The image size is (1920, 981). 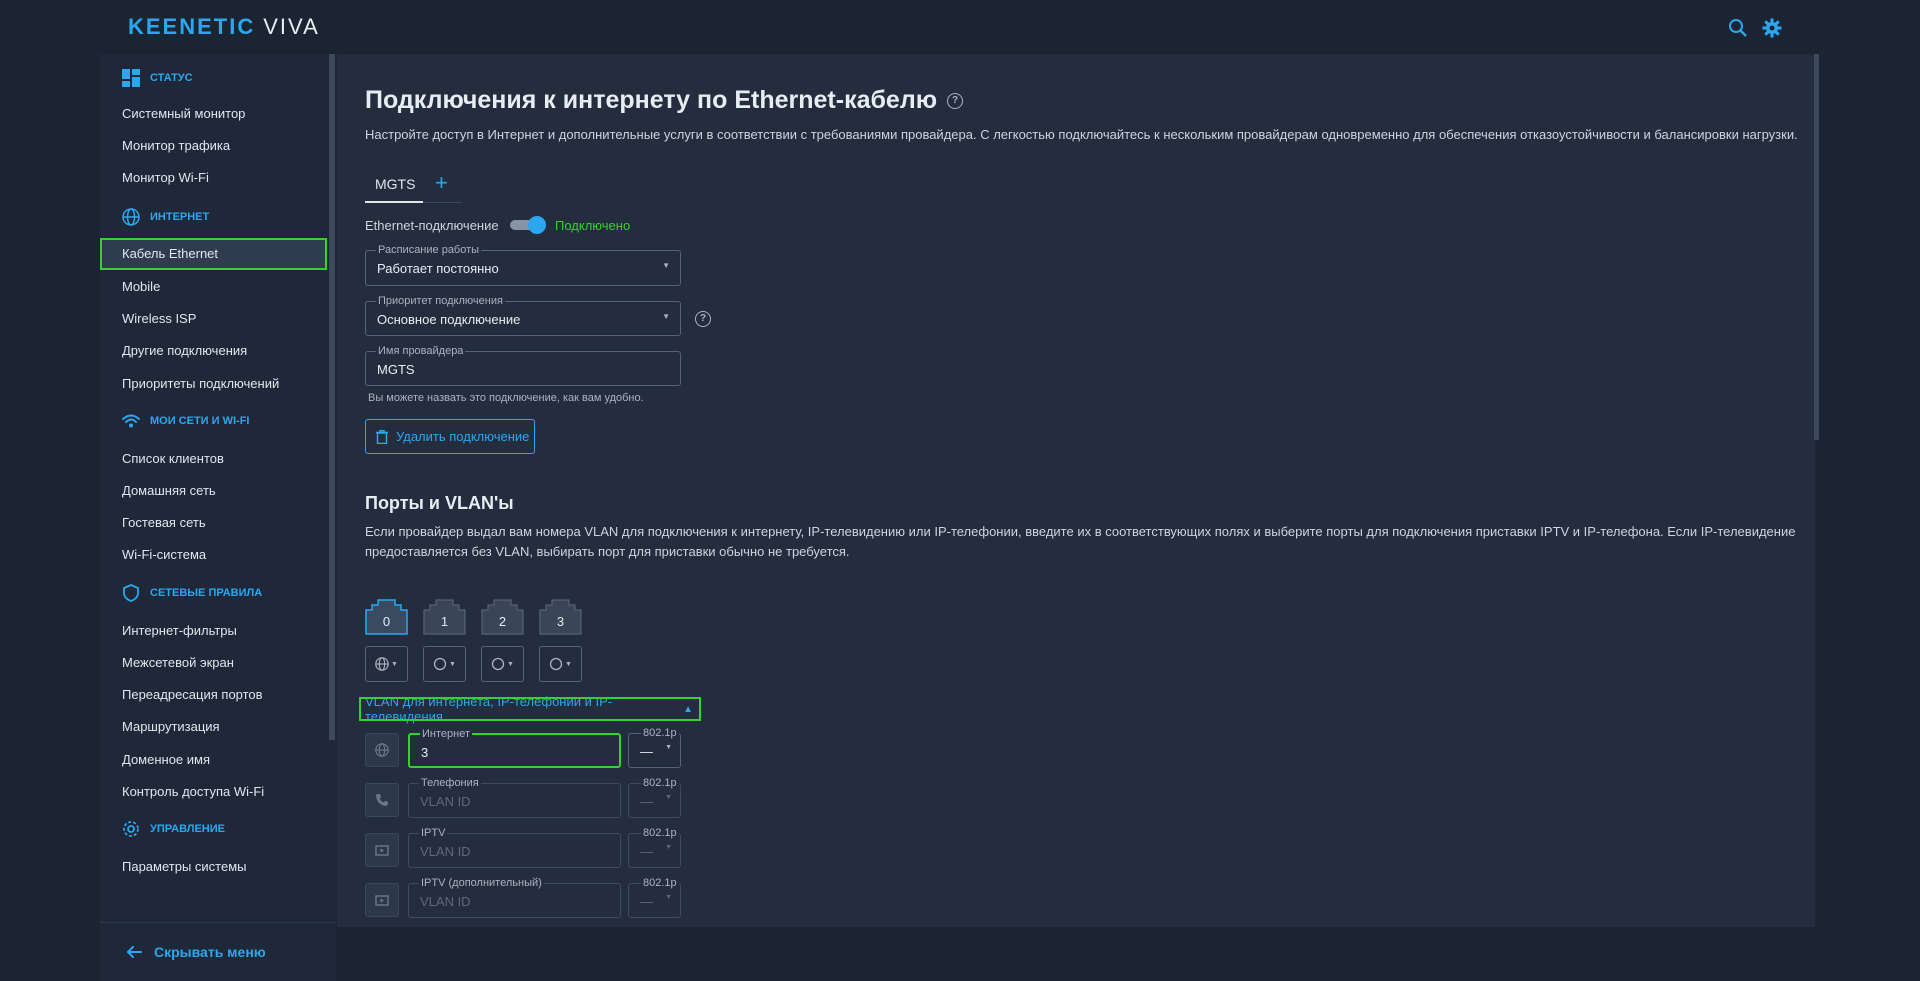 What do you see at coordinates (450, 783) in the screenshot?
I see `vlan-telephony-label: Телефония` at bounding box center [450, 783].